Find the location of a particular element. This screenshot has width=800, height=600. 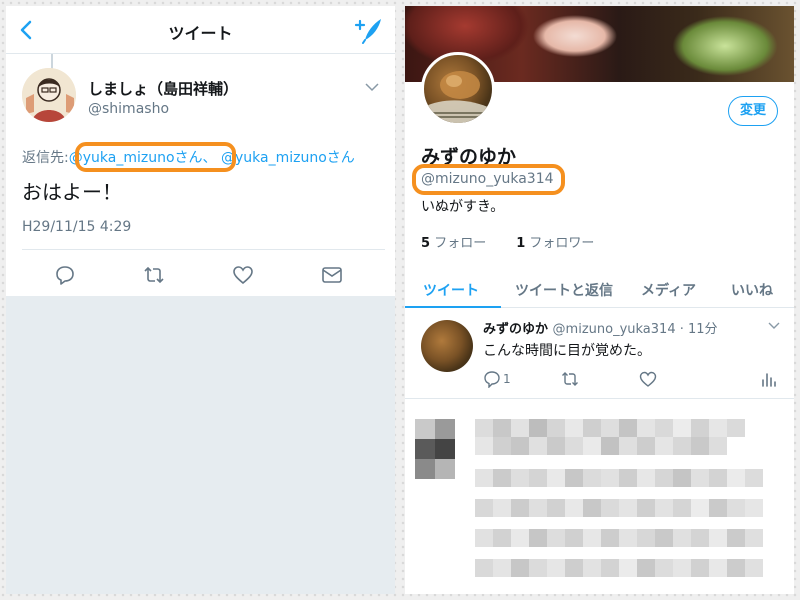

followers-label: フォロワー is located at coordinates (562, 243).